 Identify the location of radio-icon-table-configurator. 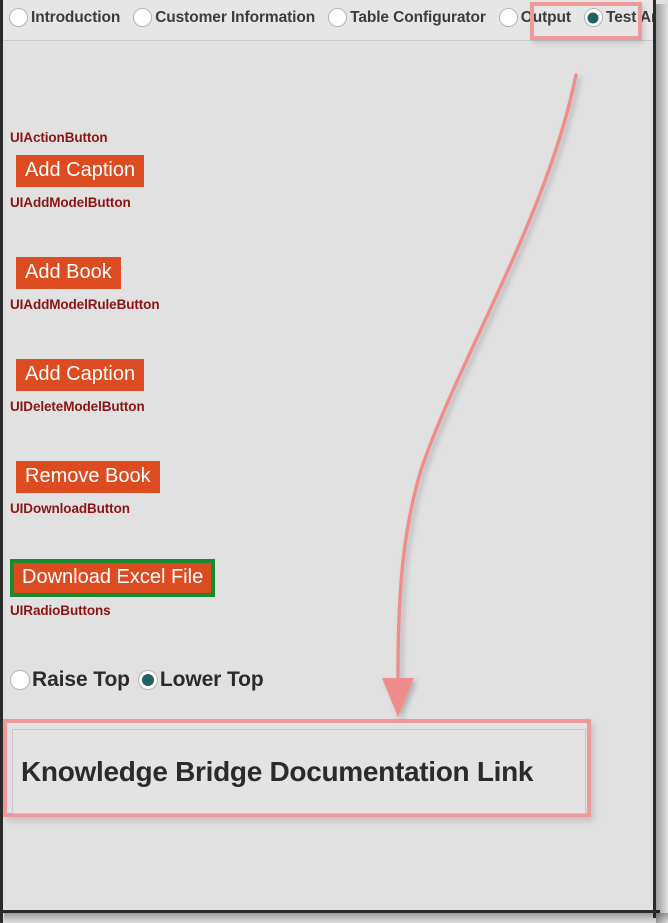
(338, 17).